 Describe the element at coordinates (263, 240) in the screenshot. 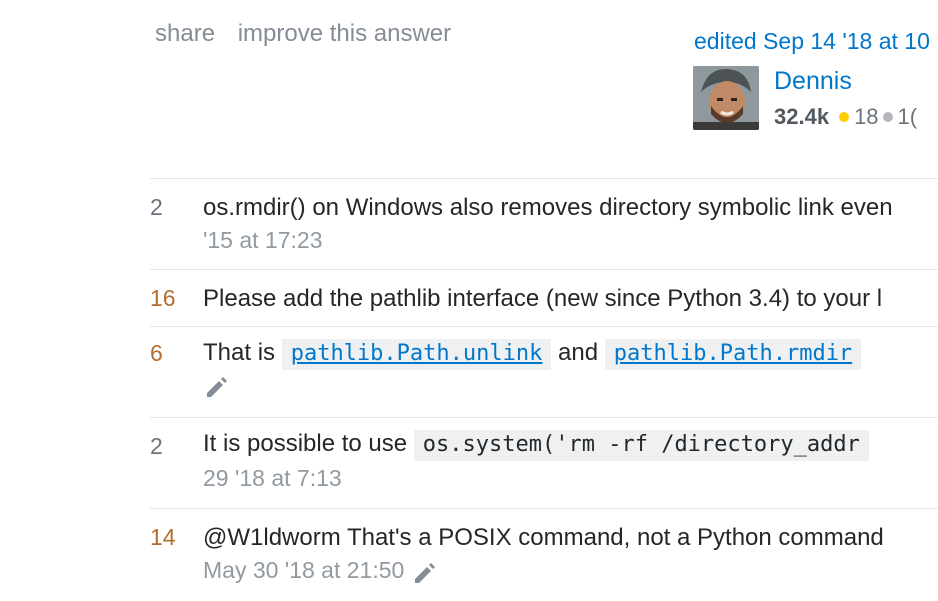

I see `comment-date: '15 at 17:23` at that location.